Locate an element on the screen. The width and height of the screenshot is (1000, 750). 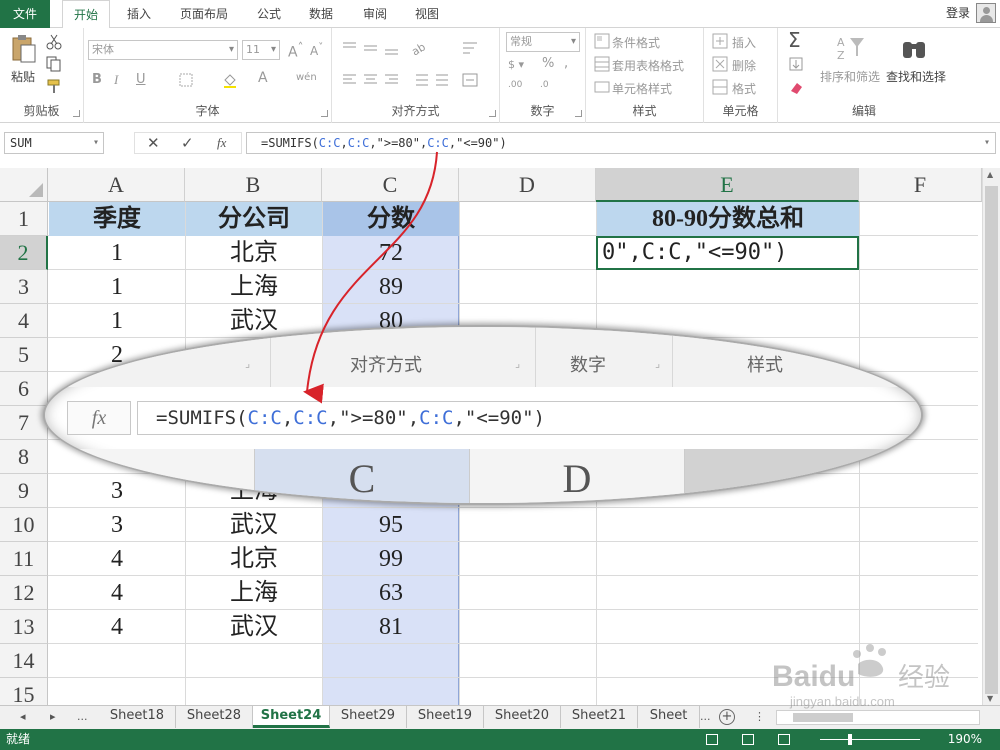
row-header-6: 6 is located at coordinates (24, 389).